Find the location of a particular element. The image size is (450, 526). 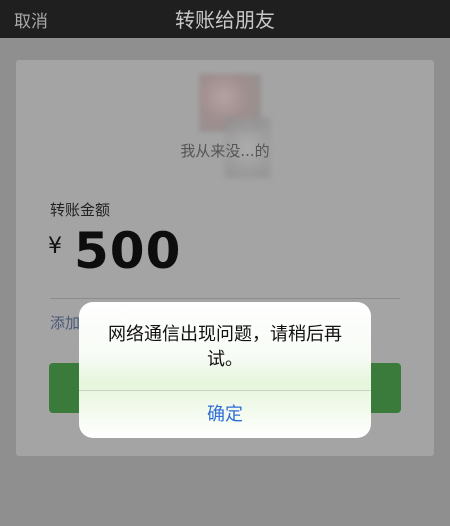

currency-symbol: ¥ is located at coordinates (55, 246).